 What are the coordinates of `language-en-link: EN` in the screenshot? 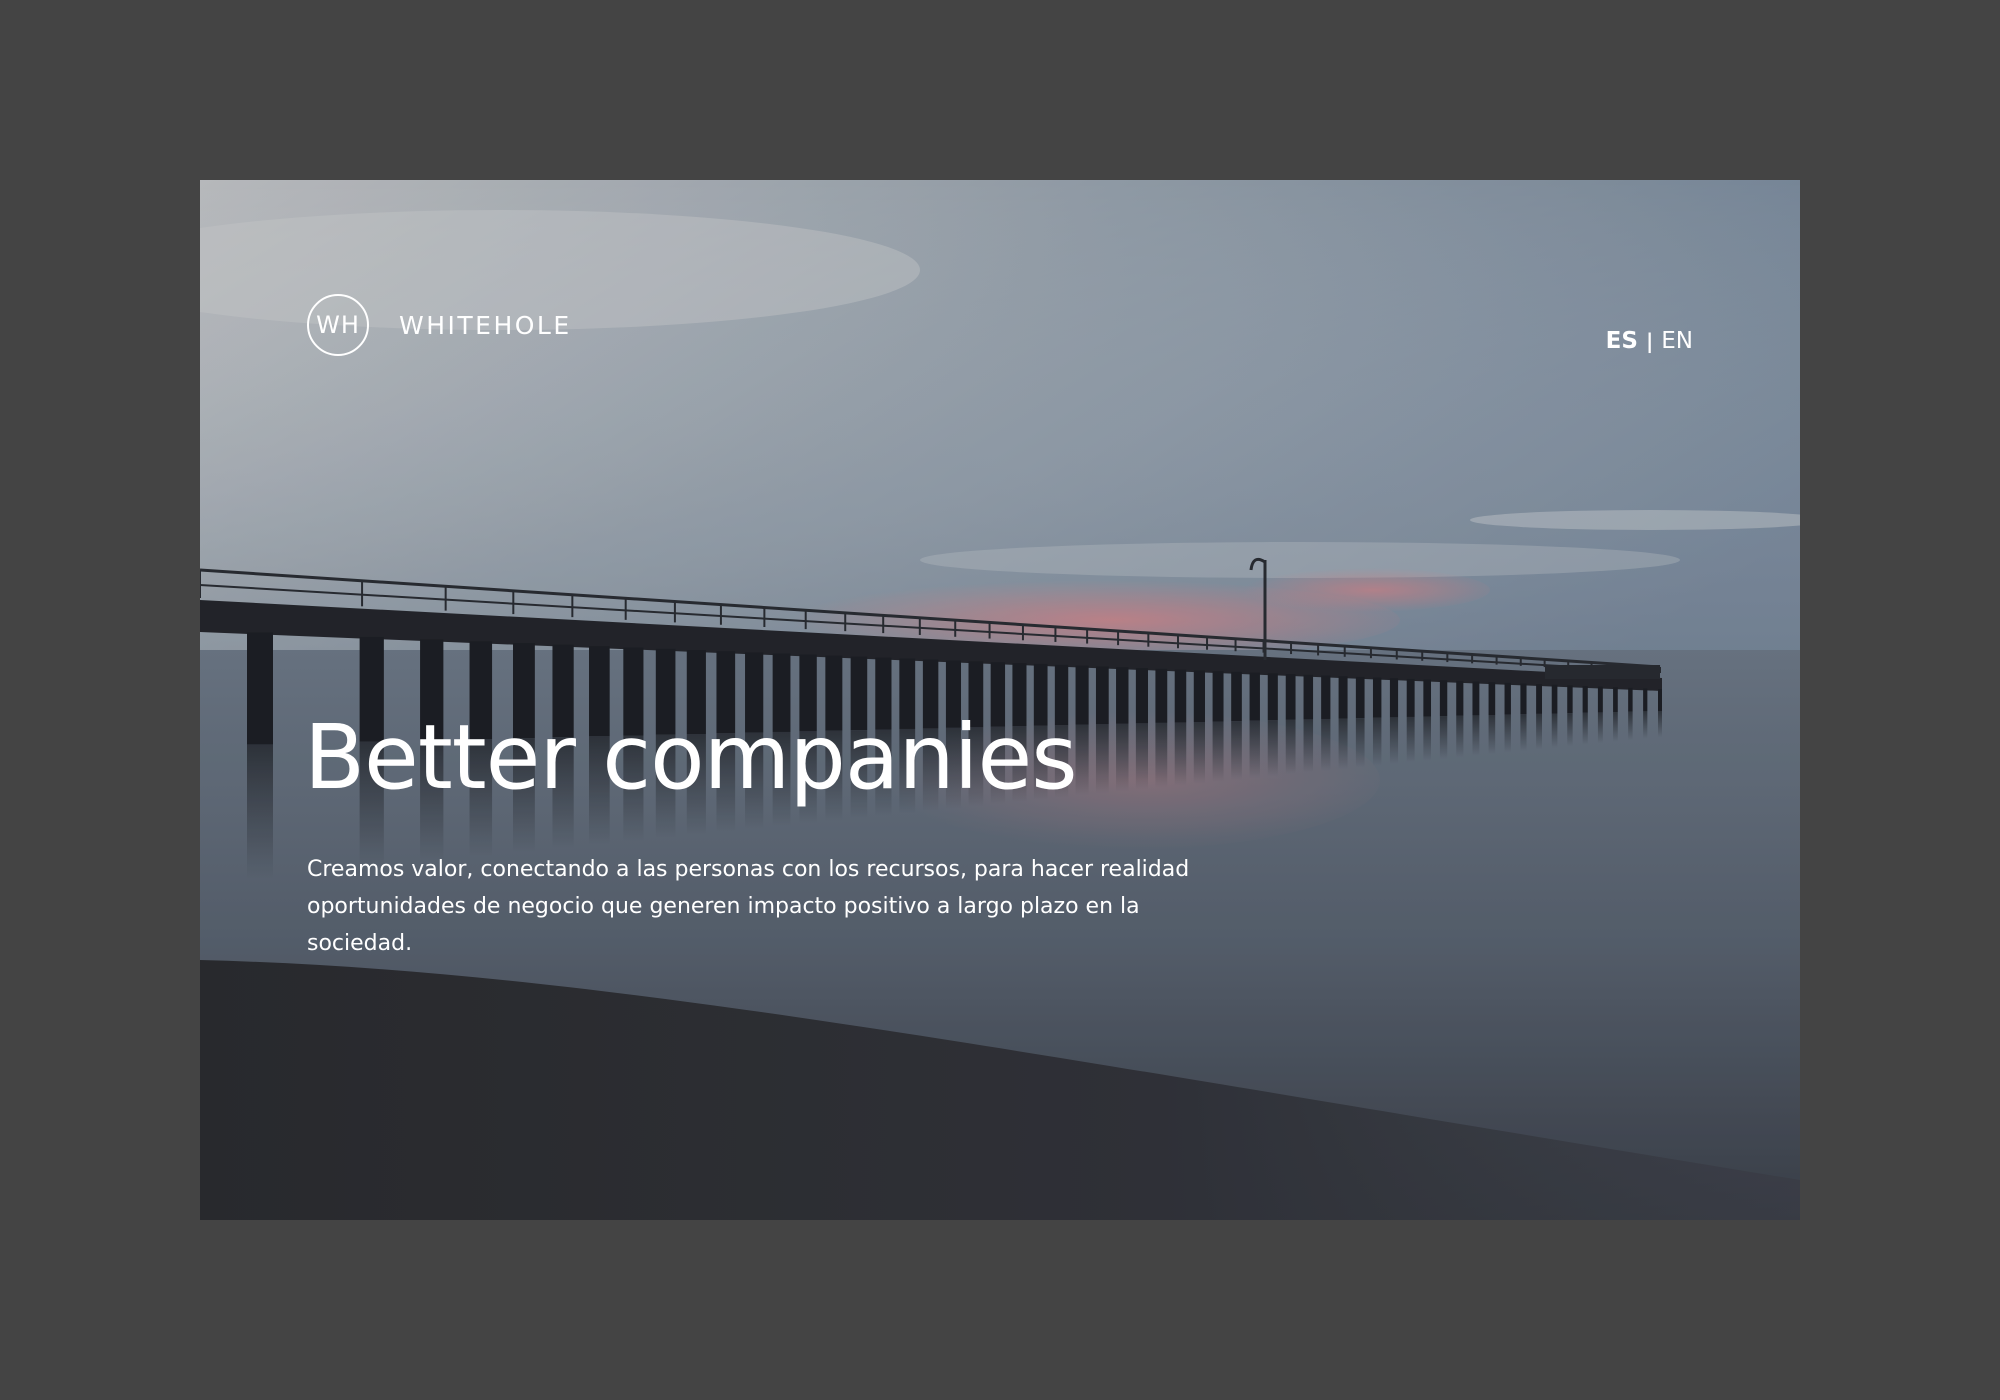 It's located at (1677, 341).